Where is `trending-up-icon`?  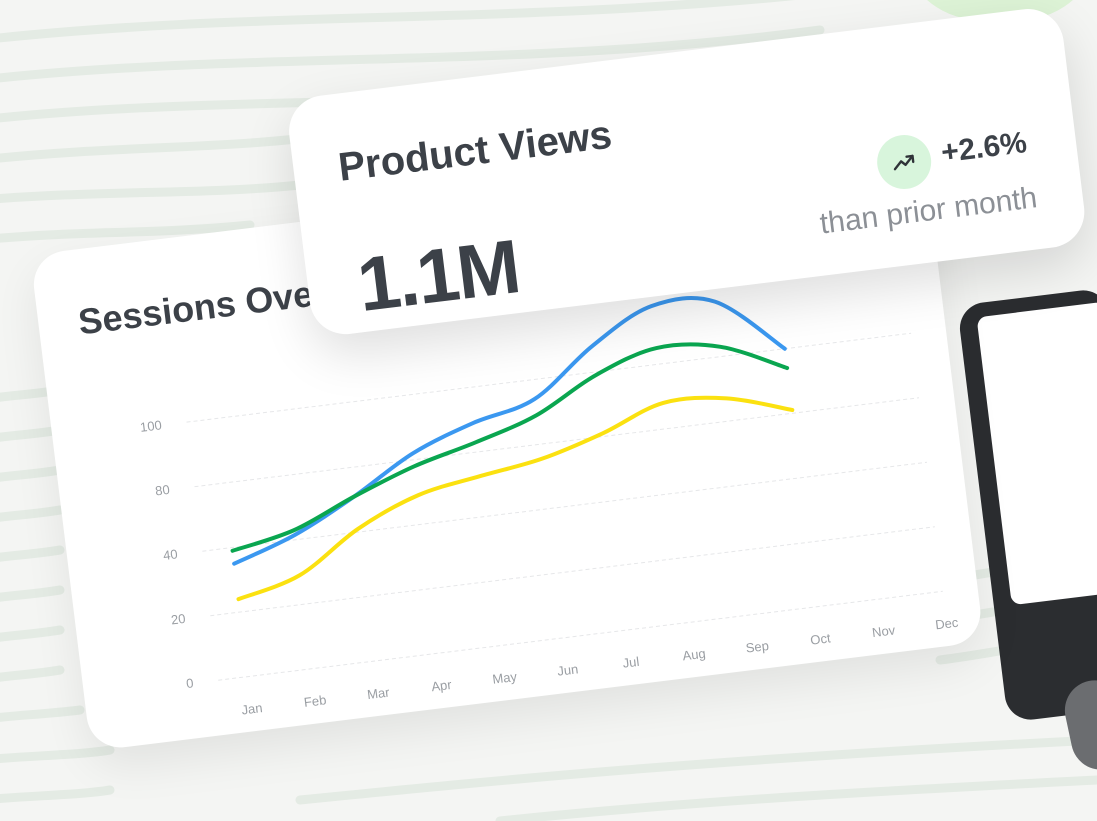 trending-up-icon is located at coordinates (904, 162).